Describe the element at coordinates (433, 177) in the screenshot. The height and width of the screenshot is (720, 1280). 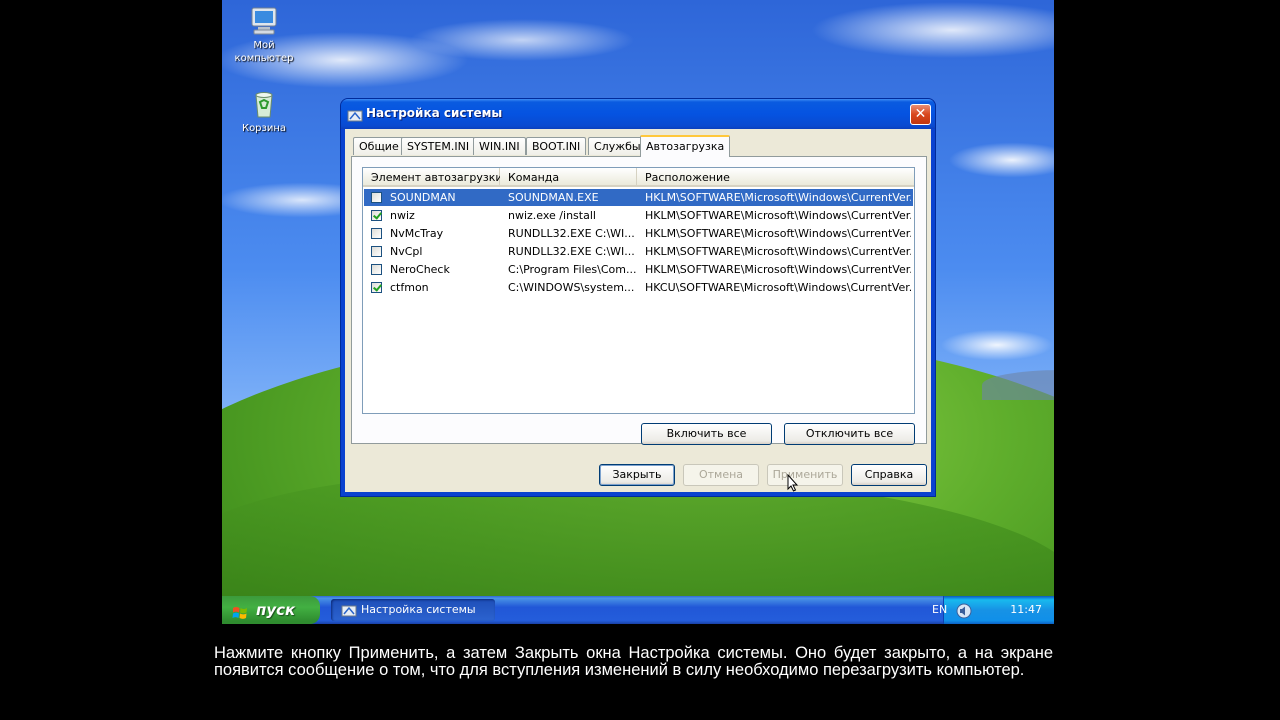
I see `column-header-startup-item: Элемент автозагрузки` at that location.